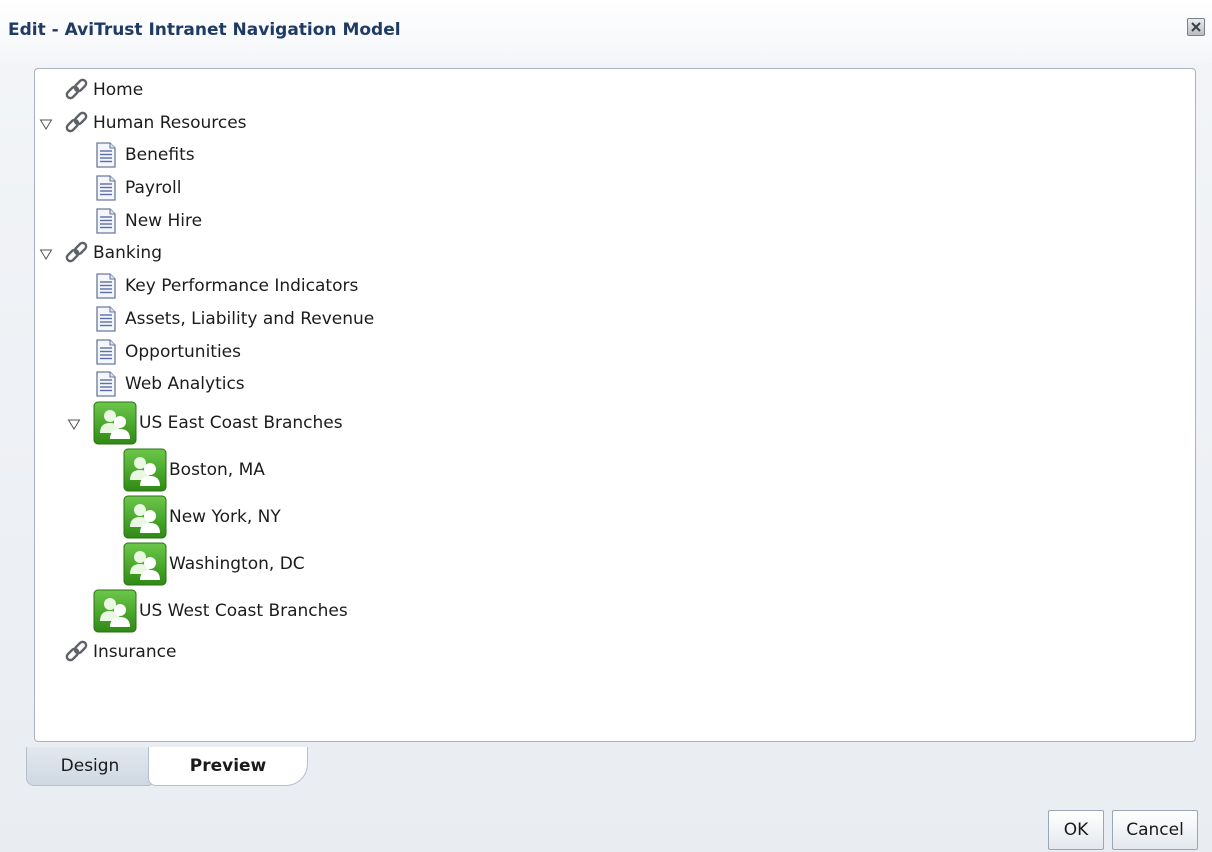 This screenshot has height=852, width=1212. What do you see at coordinates (90, 766) in the screenshot?
I see `tab-design: Design` at bounding box center [90, 766].